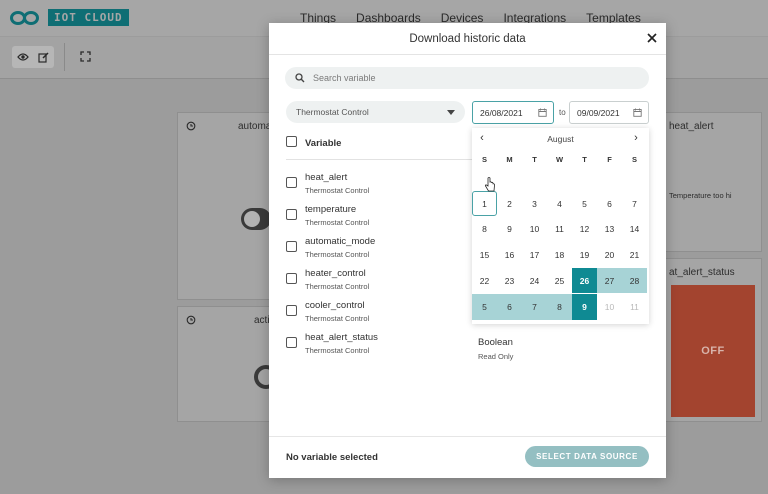  Describe the element at coordinates (484, 254) in the screenshot. I see `calendar-day: 15` at that location.